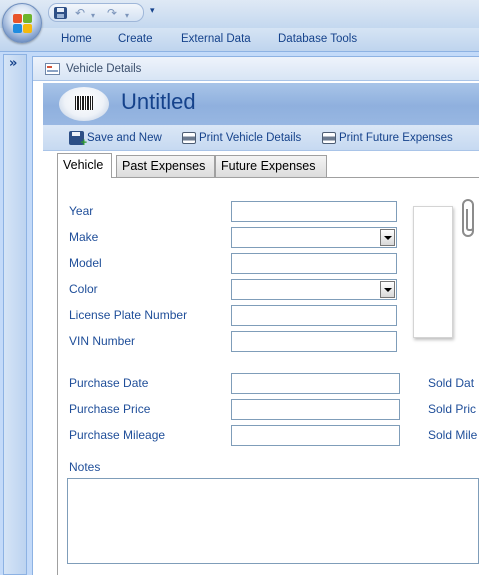 The image size is (479, 575). Describe the element at coordinates (396, 138) in the screenshot. I see `print-future-expenses-label: Print Future Expenses` at that location.